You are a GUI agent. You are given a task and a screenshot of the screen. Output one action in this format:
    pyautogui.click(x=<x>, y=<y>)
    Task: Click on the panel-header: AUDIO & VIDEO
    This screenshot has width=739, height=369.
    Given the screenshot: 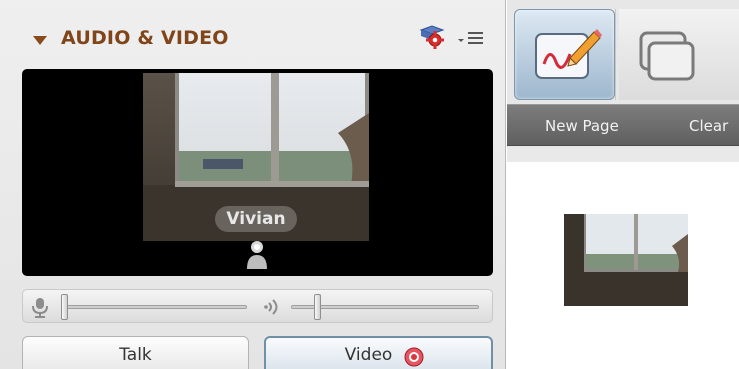 What is the action you would take?
    pyautogui.click(x=253, y=33)
    